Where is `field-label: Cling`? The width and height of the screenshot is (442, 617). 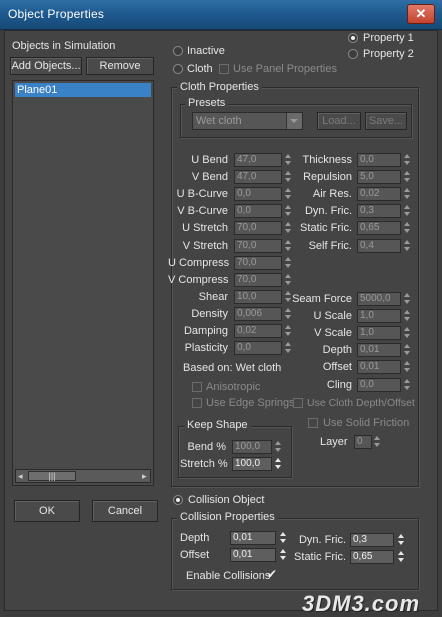 field-label: Cling is located at coordinates (339, 384).